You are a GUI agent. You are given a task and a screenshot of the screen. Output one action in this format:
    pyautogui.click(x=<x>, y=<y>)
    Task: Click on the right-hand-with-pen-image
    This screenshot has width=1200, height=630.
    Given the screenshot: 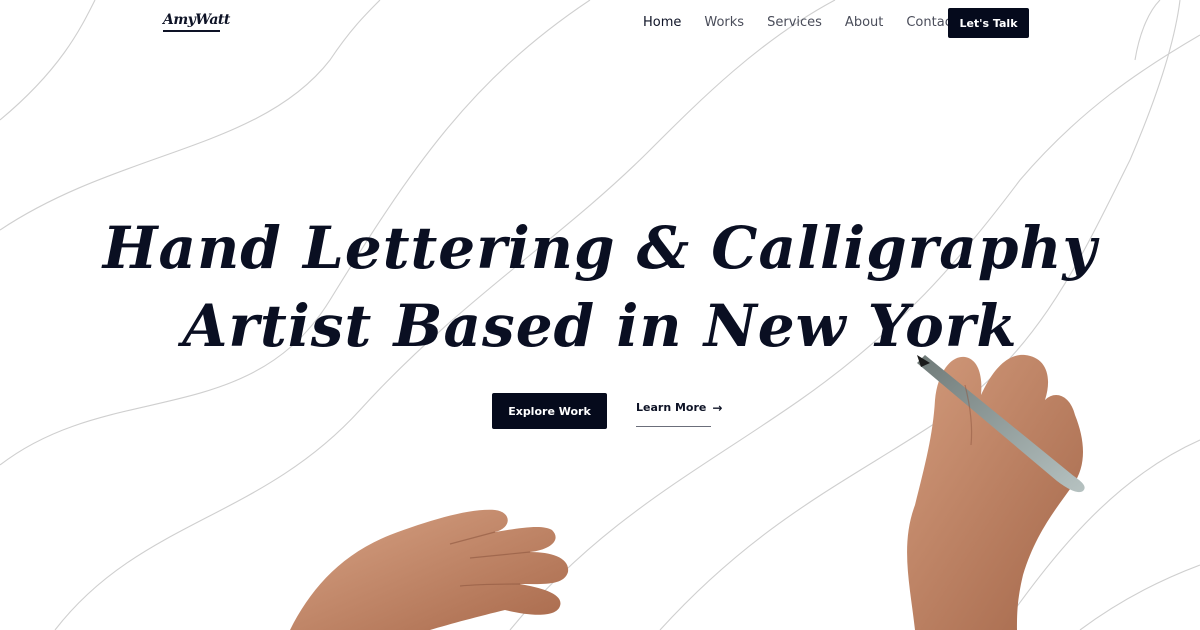 What is the action you would take?
    pyautogui.click(x=996, y=492)
    